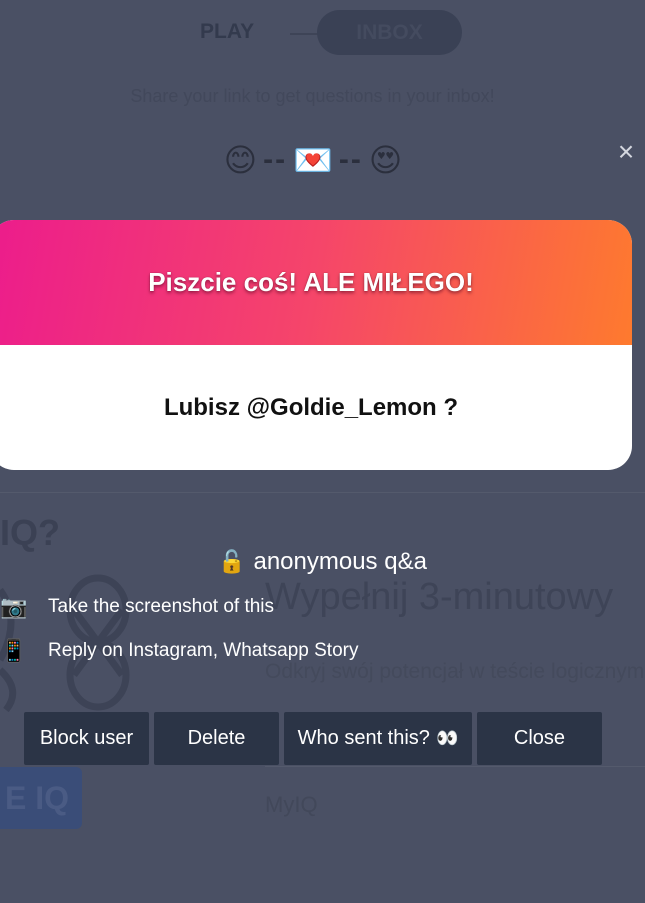 The height and width of the screenshot is (903, 645). What do you see at coordinates (340, 561) in the screenshot?
I see `anonymous-text: anonymous q&a` at bounding box center [340, 561].